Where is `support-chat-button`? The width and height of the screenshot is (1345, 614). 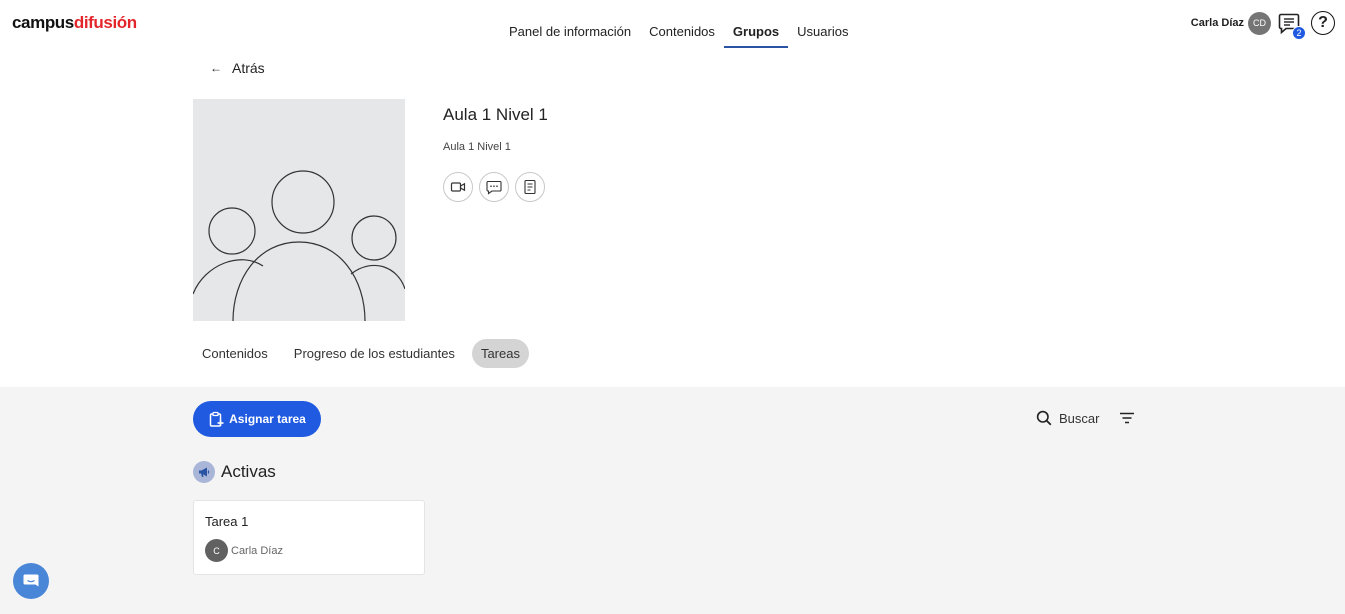 support-chat-button is located at coordinates (31, 581).